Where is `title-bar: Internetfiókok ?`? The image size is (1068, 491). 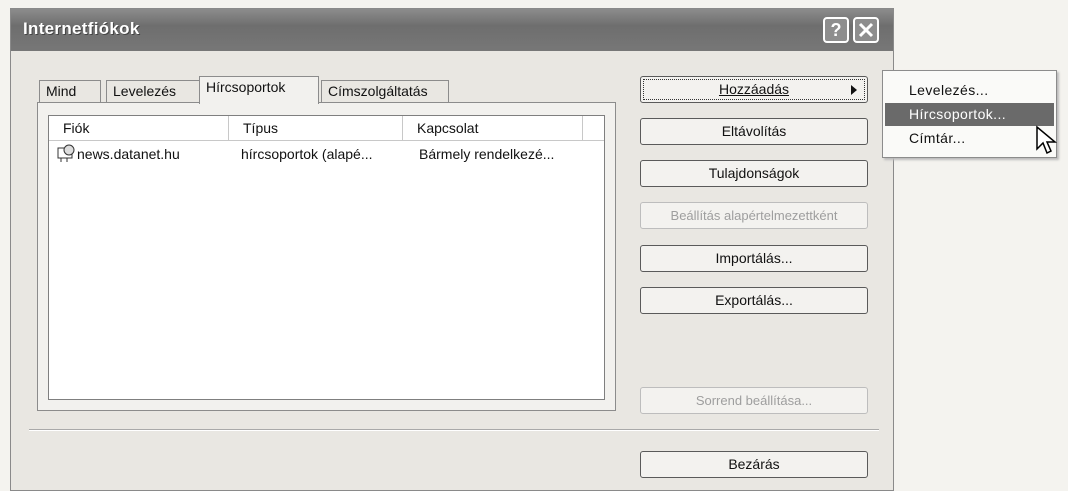
title-bar: Internetfiókok ? is located at coordinates (452, 30).